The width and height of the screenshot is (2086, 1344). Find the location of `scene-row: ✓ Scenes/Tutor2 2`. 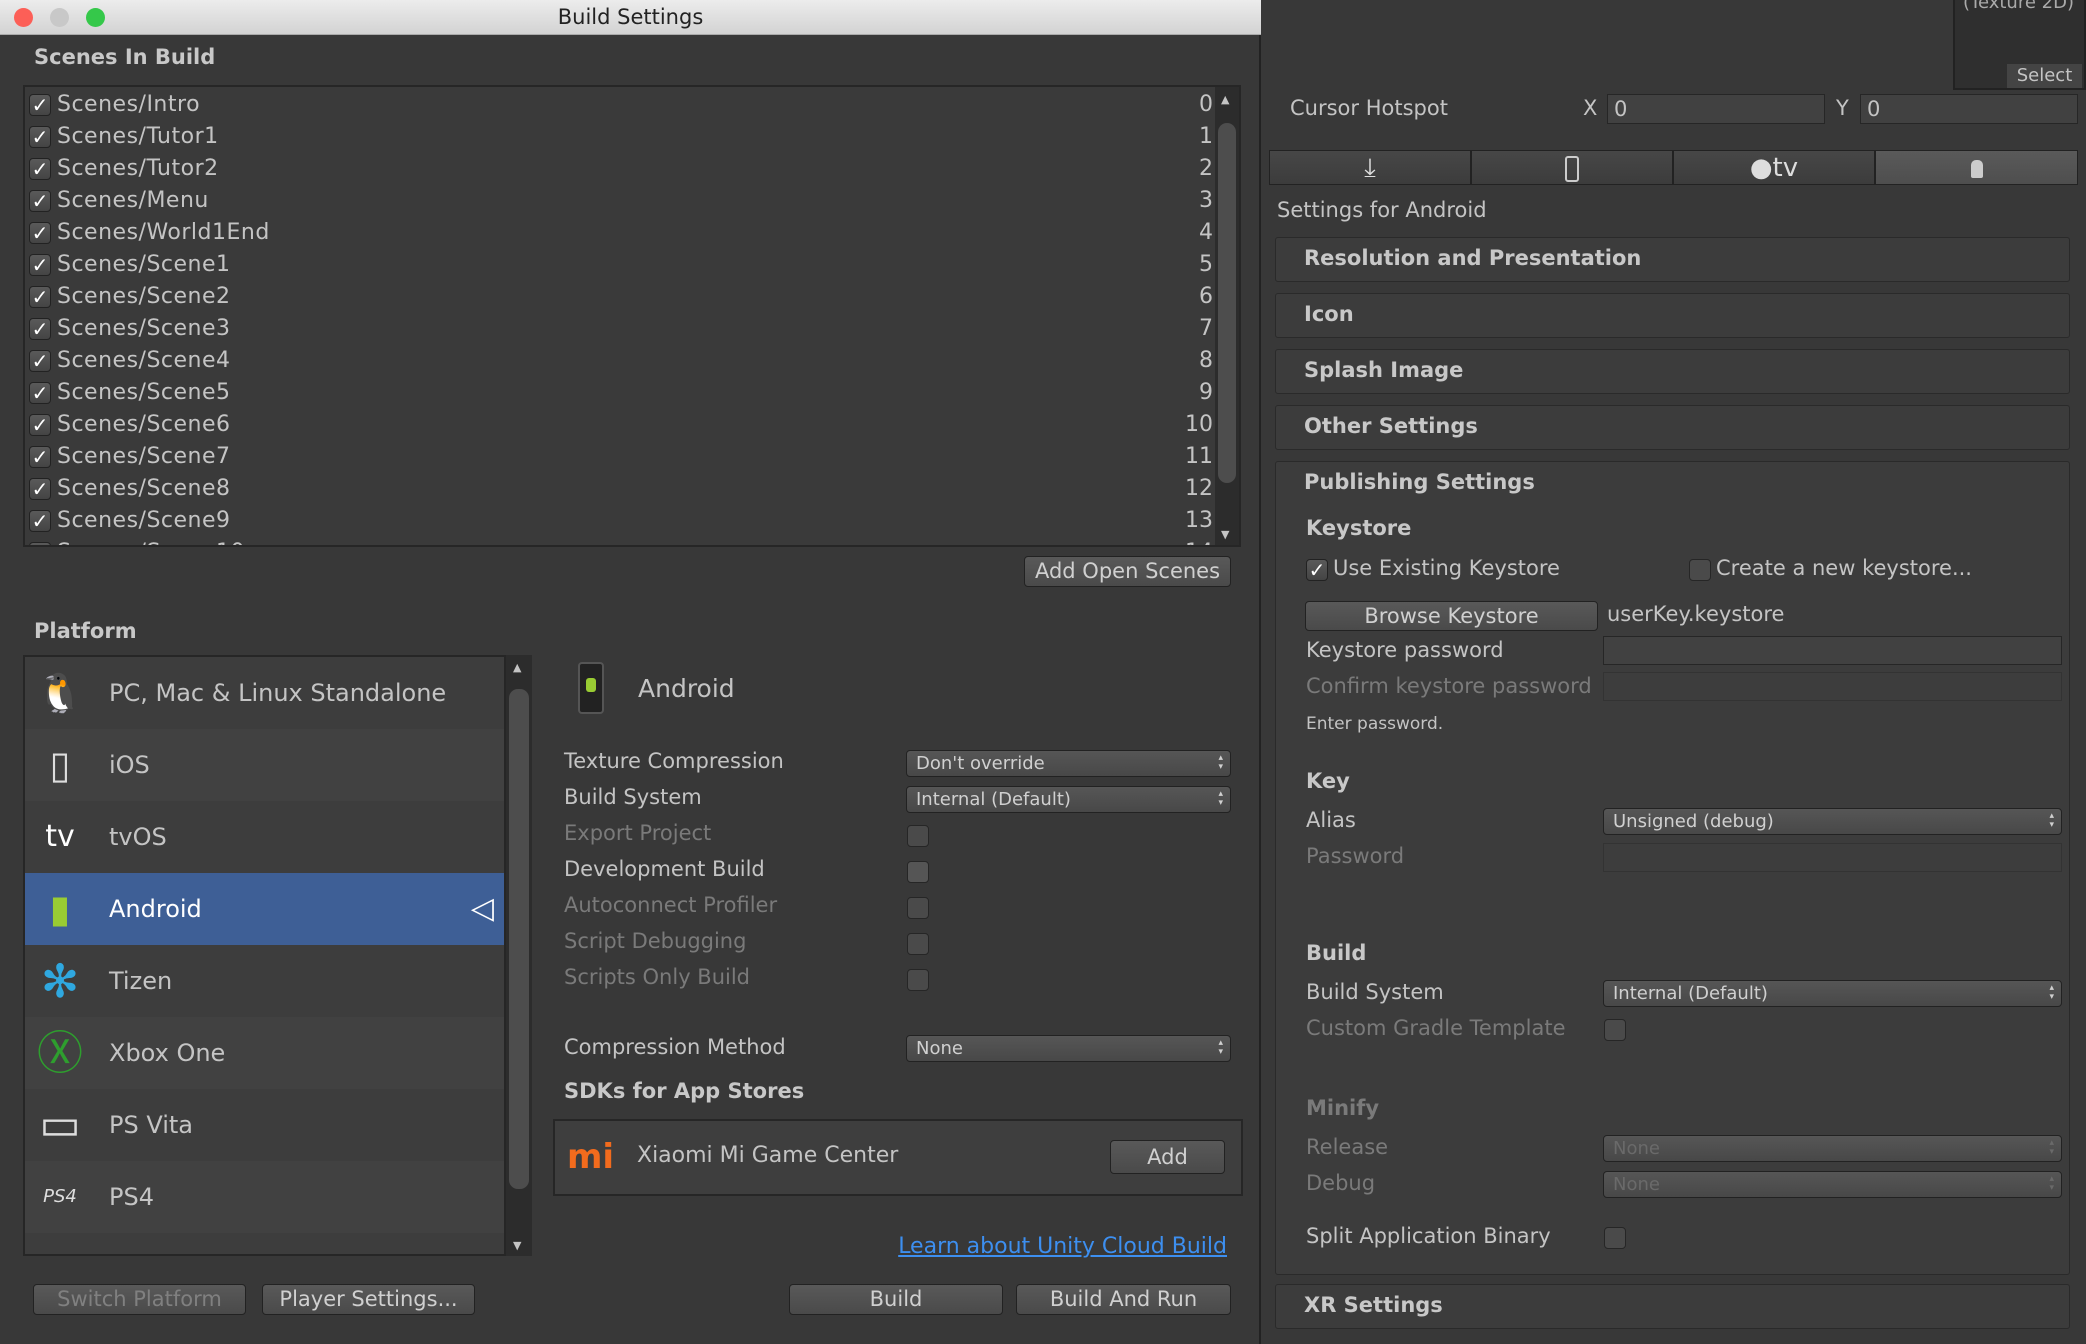

scene-row: ✓ Scenes/Tutor2 2 is located at coordinates (619, 169).